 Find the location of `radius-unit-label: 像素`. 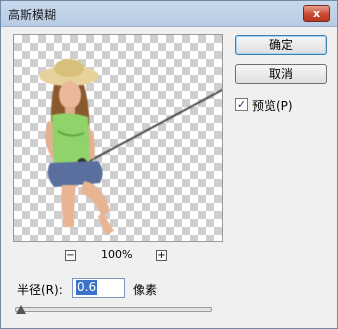

radius-unit-label: 像素 is located at coordinates (145, 290).